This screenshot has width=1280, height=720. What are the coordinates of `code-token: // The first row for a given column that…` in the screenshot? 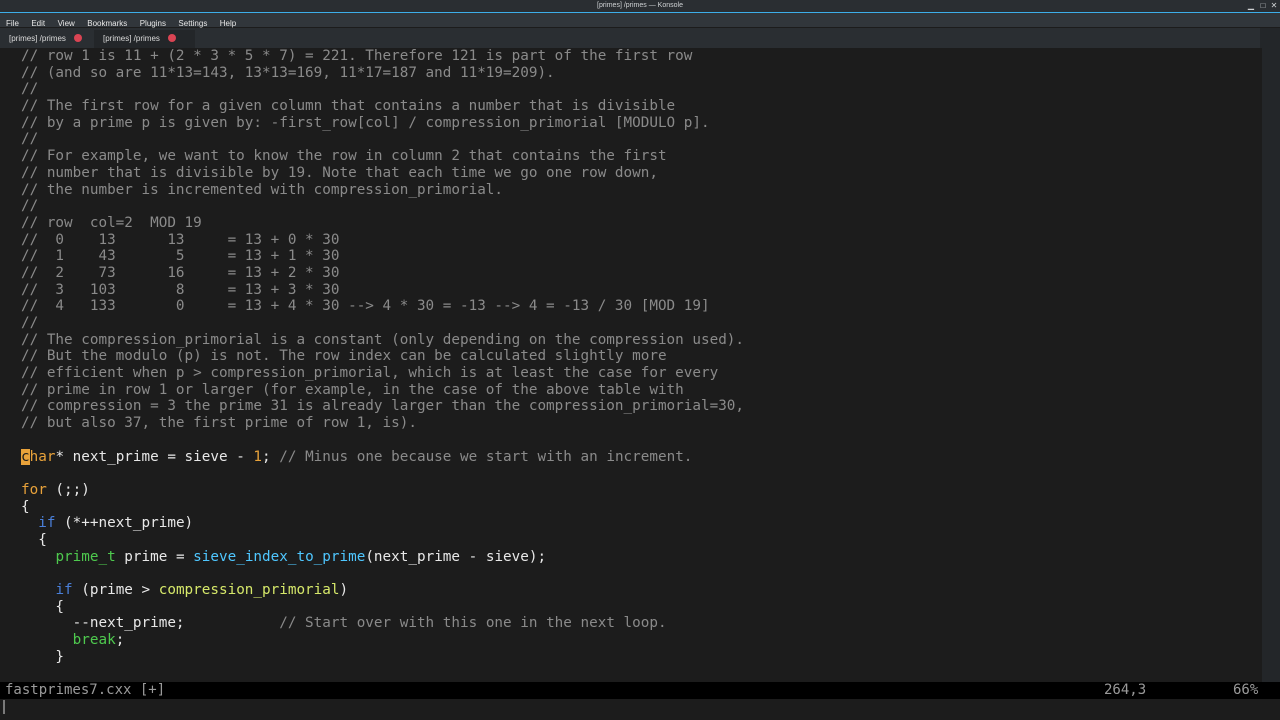 It's located at (348, 106).